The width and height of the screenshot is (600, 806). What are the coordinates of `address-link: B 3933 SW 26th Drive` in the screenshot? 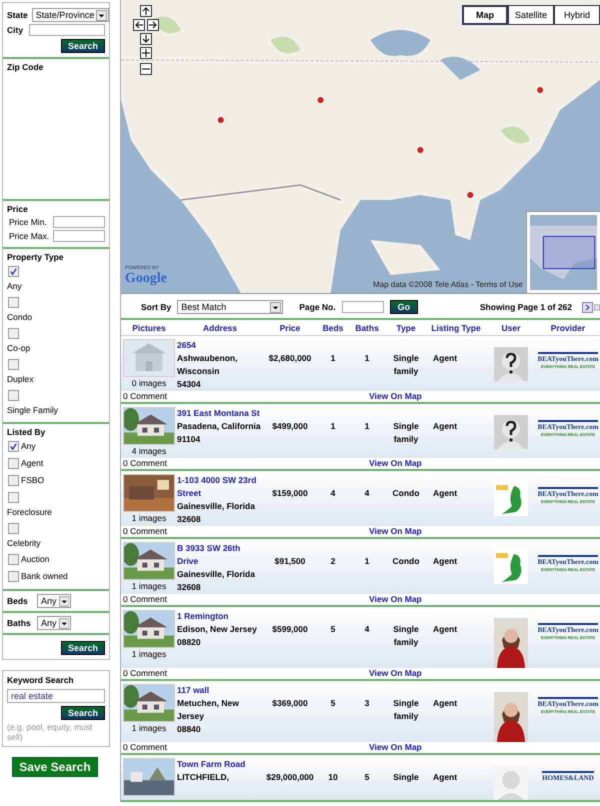 It's located at (220, 555).